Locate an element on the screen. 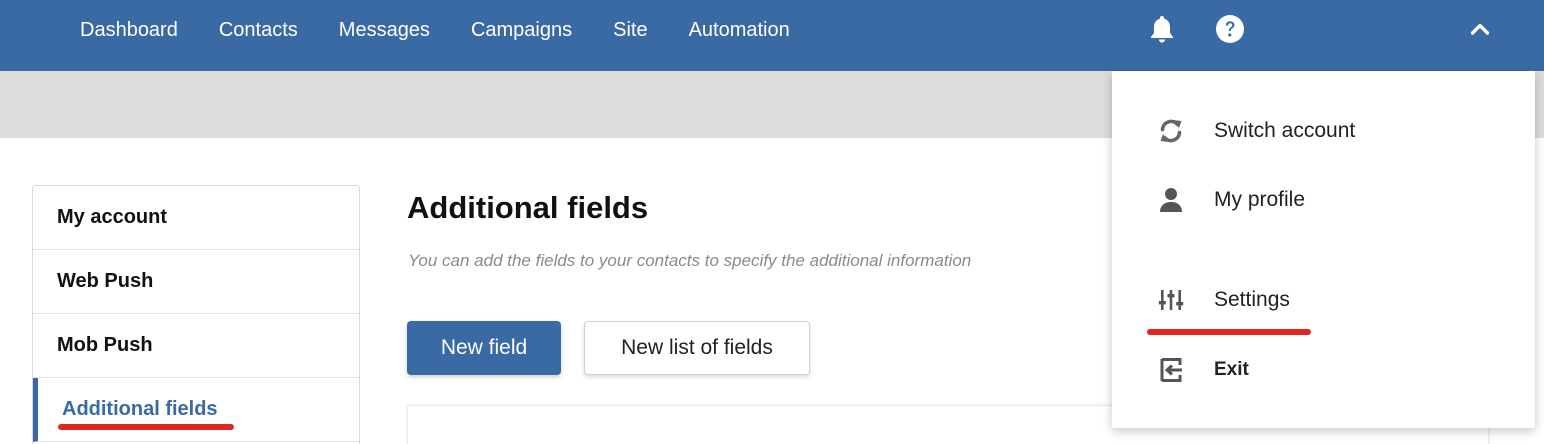 This screenshot has height=444, width=1544. page-title: Additional fields is located at coordinates (528, 207).